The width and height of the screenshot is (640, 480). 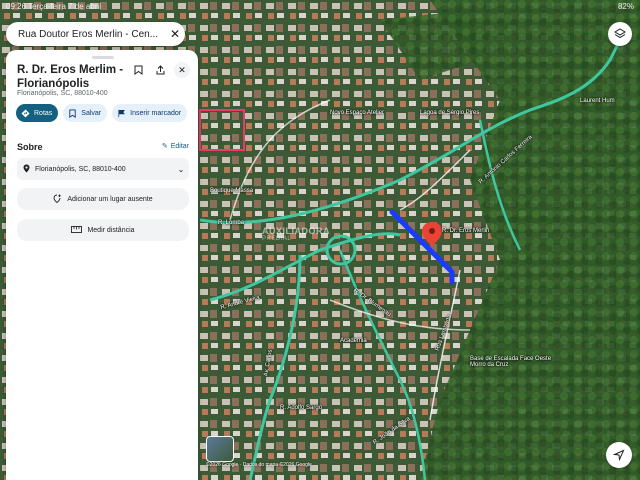 I want to click on save-label: Salvar, so click(x=91, y=113).